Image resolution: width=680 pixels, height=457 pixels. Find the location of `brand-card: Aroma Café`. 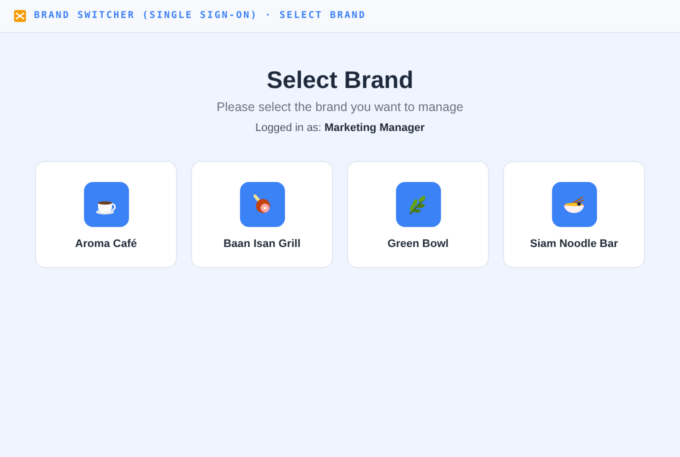

brand-card: Aroma Café is located at coordinates (106, 214).